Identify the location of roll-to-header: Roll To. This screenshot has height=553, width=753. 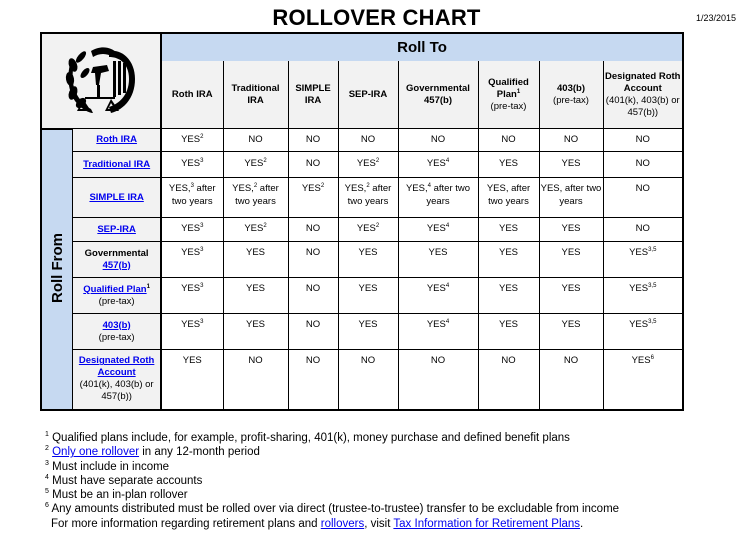
(422, 47).